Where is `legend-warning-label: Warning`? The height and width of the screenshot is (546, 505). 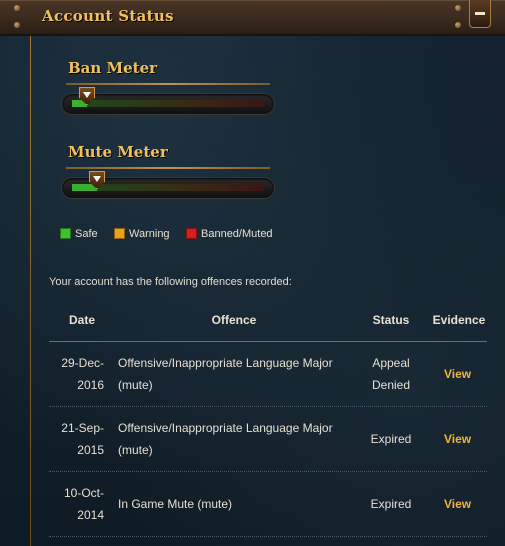 legend-warning-label: Warning is located at coordinates (149, 234).